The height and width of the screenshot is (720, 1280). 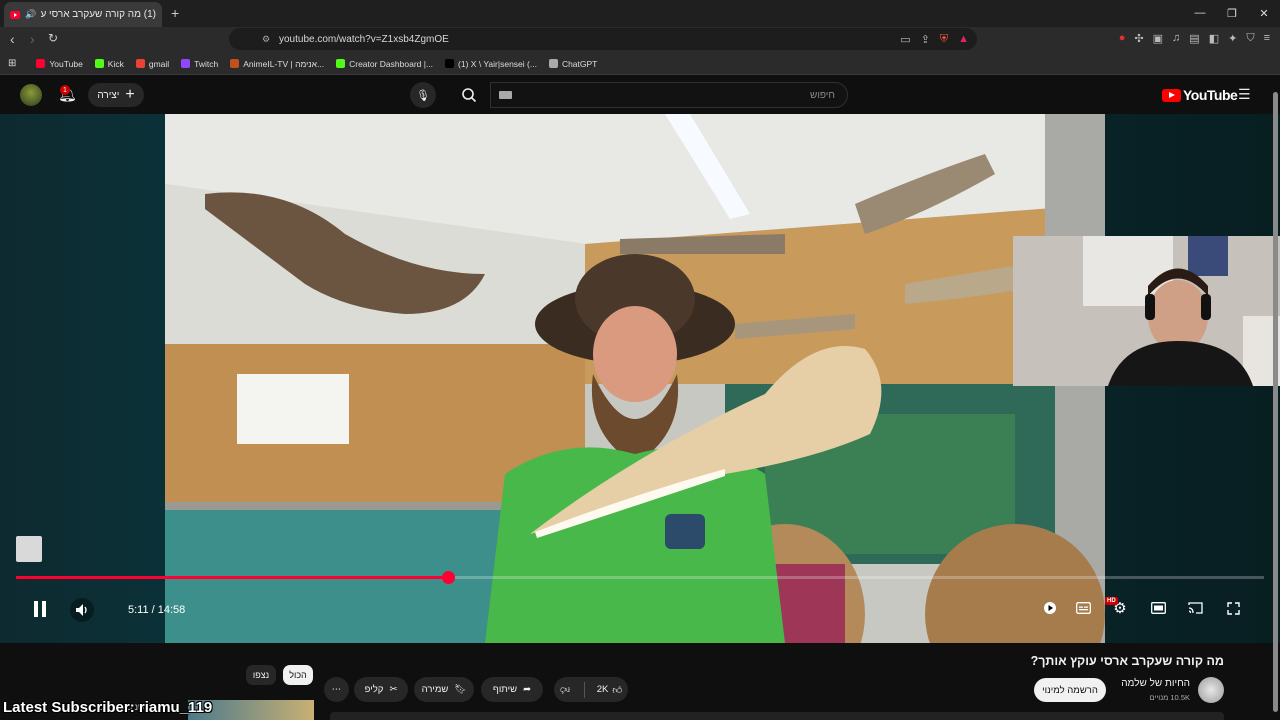 I want to click on search-input: חיפוש, so click(x=669, y=95).